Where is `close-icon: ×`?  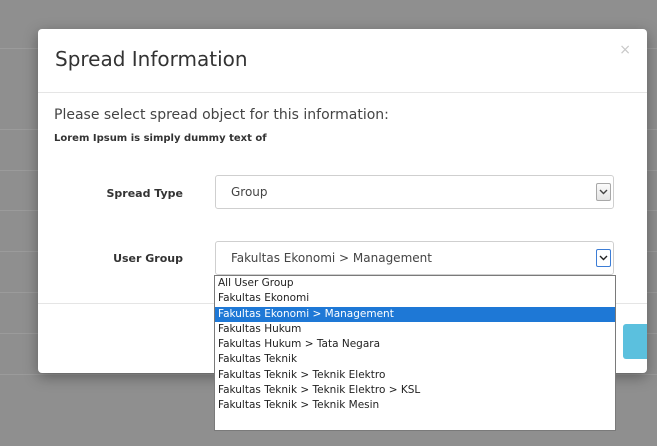
close-icon: × is located at coordinates (625, 50).